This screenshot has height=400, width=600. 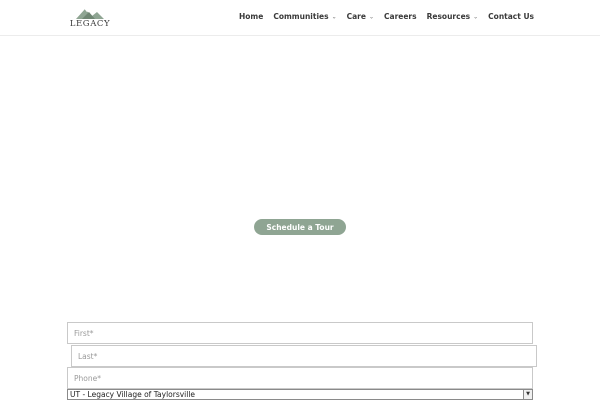 I want to click on nav-item-resources: Resources ⌄, so click(x=453, y=16).